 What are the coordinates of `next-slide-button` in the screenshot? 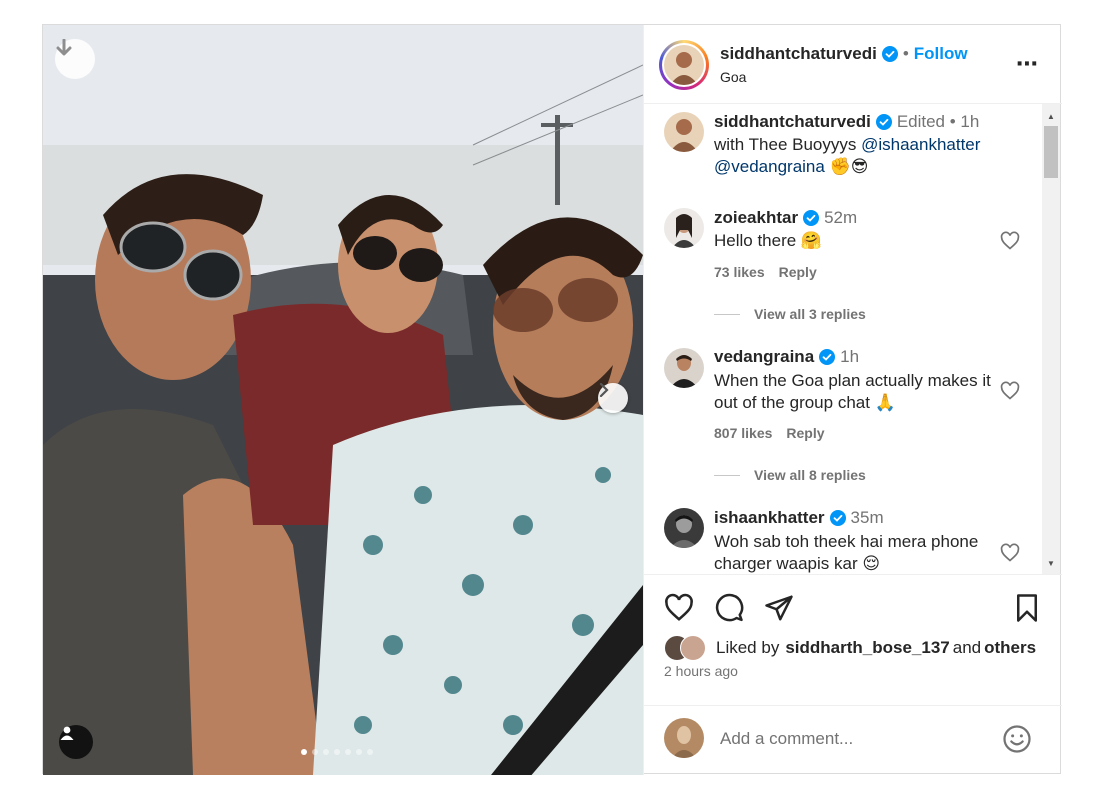 It's located at (613, 398).